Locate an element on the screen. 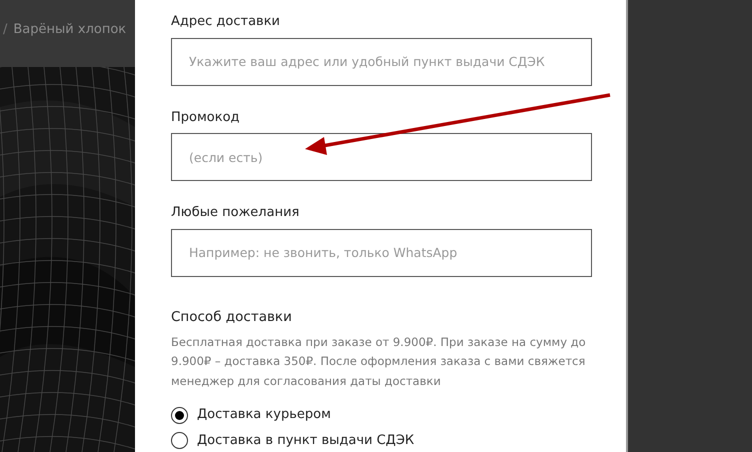 Image resolution: width=752 pixels, height=452 pixels. delivery-description: Бесплатная доставка при заказе от 9.900₽. При заказе на сумму до 9.900₽ – доставка 350₽. После оформления заказа с вами свяжется менеджер для согласования даты доставки is located at coordinates (379, 362).